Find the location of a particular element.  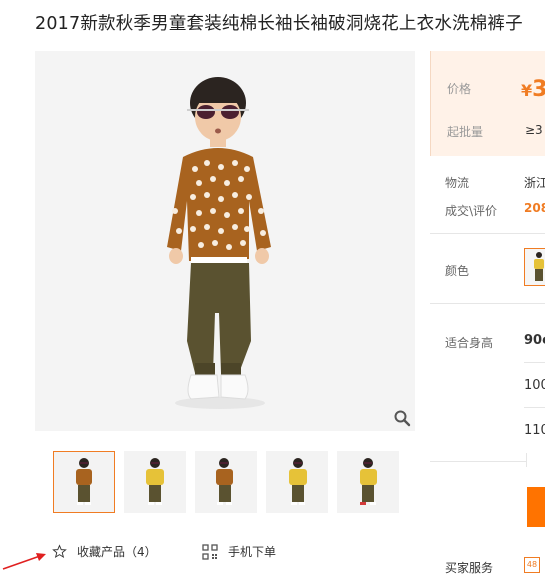

price-number: 3 is located at coordinates (538, 89).